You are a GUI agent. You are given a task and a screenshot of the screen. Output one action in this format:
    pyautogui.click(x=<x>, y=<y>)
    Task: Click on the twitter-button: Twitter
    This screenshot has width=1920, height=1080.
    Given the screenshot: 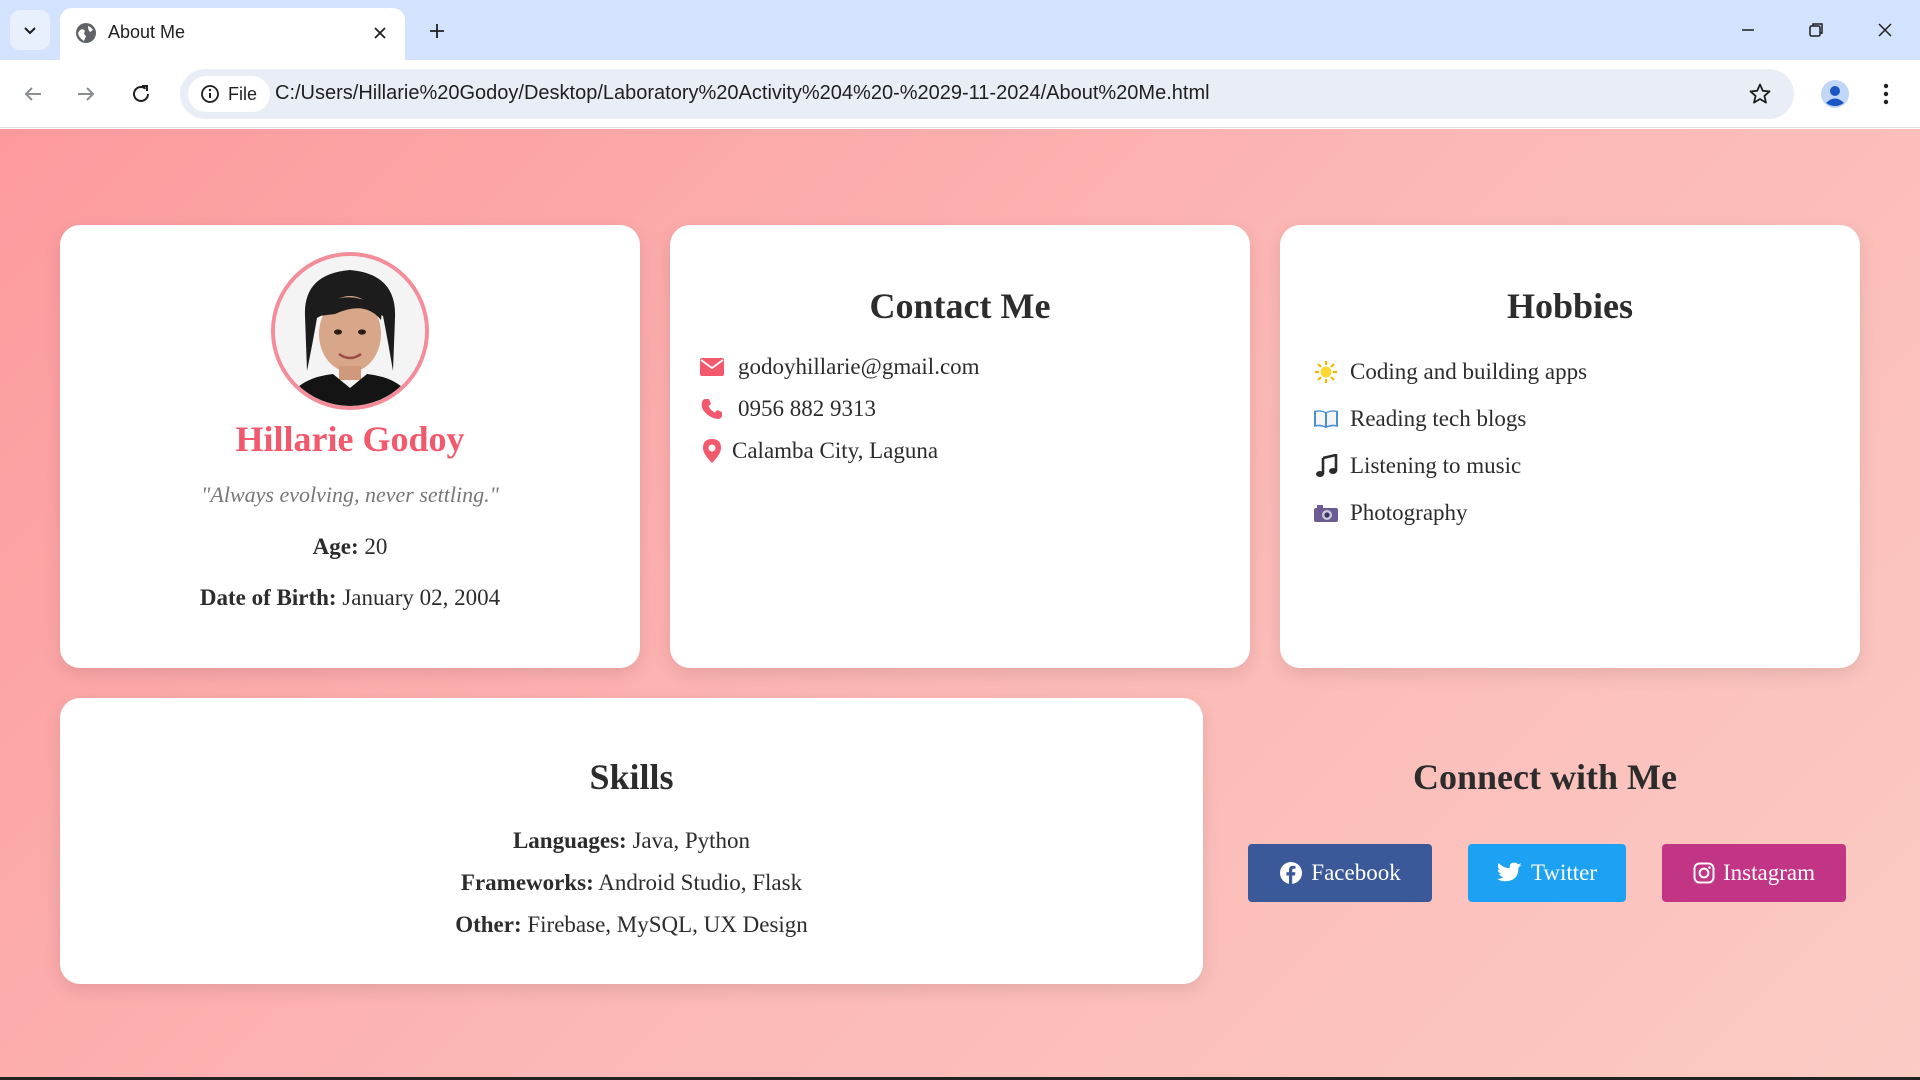 What is the action you would take?
    pyautogui.click(x=1547, y=873)
    